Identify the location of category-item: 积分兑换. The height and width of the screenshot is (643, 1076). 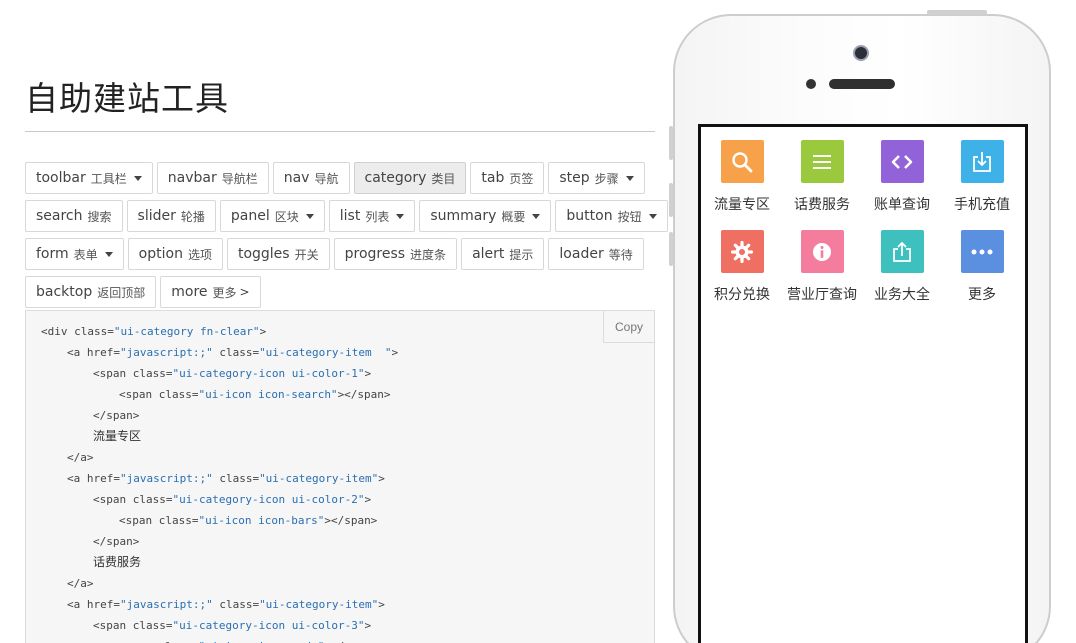
(742, 267).